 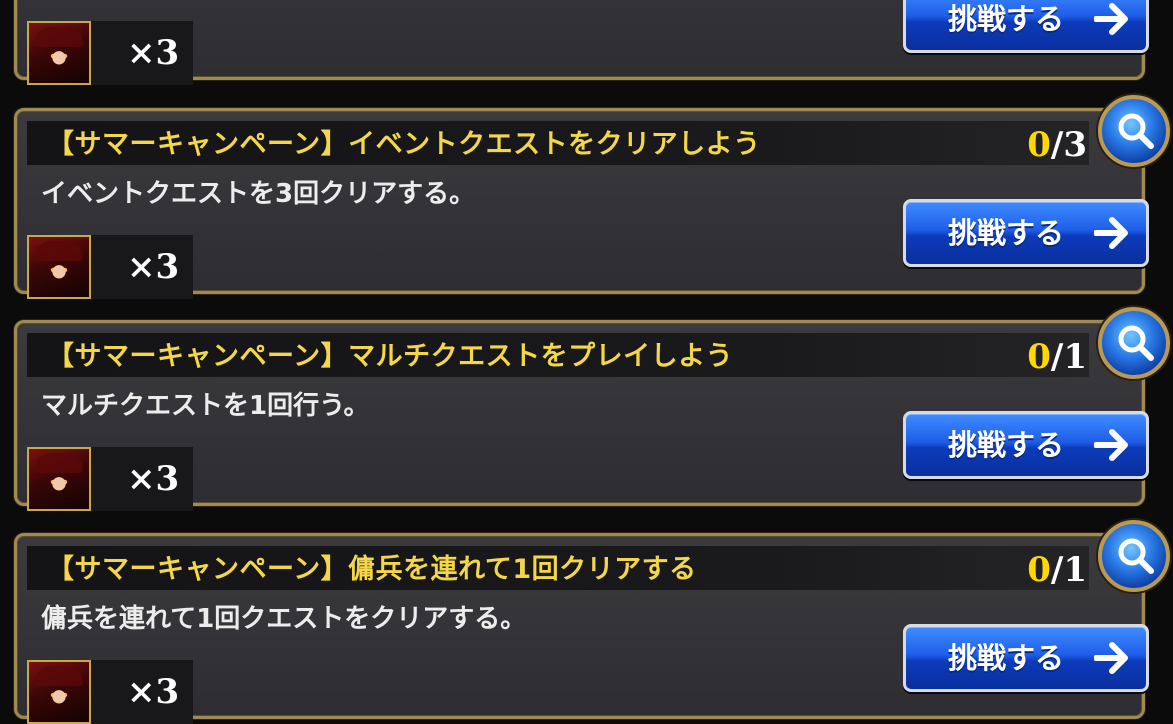 What do you see at coordinates (581, 42) in the screenshot?
I see `mission-card: ×3 挑戦する` at bounding box center [581, 42].